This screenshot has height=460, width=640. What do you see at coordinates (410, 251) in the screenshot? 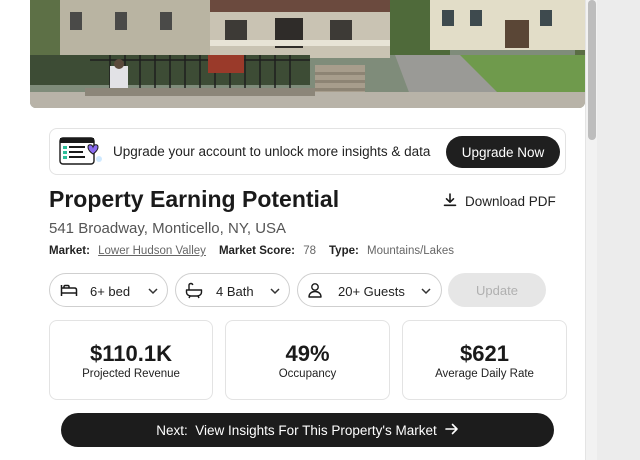
I see `type-value: Mountains/Lakes` at bounding box center [410, 251].